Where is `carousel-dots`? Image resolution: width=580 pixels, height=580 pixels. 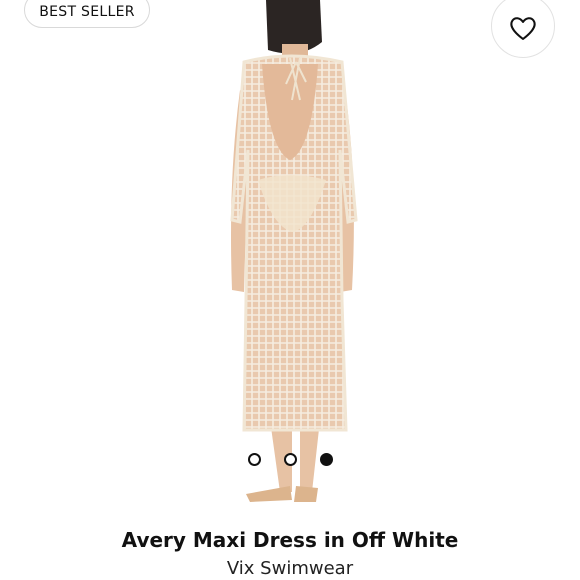 carousel-dots is located at coordinates (290, 459).